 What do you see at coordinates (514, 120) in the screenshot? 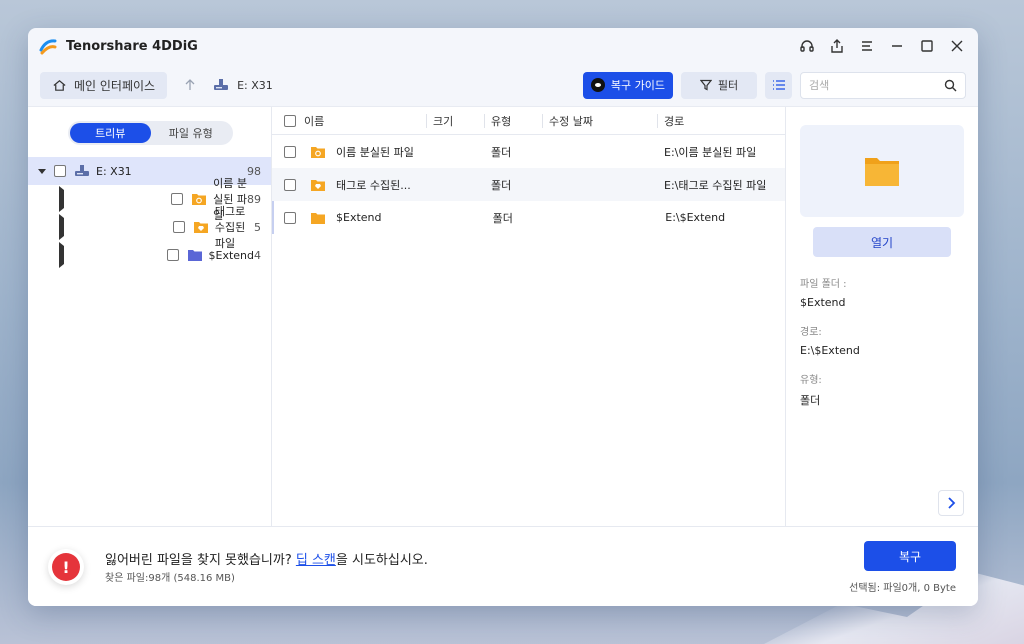
I see `column-type: 유형` at bounding box center [514, 120].